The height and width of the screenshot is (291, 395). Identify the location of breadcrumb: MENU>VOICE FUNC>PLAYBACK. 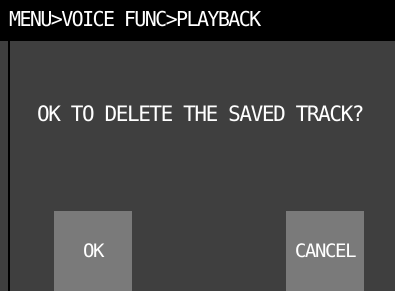
(135, 19).